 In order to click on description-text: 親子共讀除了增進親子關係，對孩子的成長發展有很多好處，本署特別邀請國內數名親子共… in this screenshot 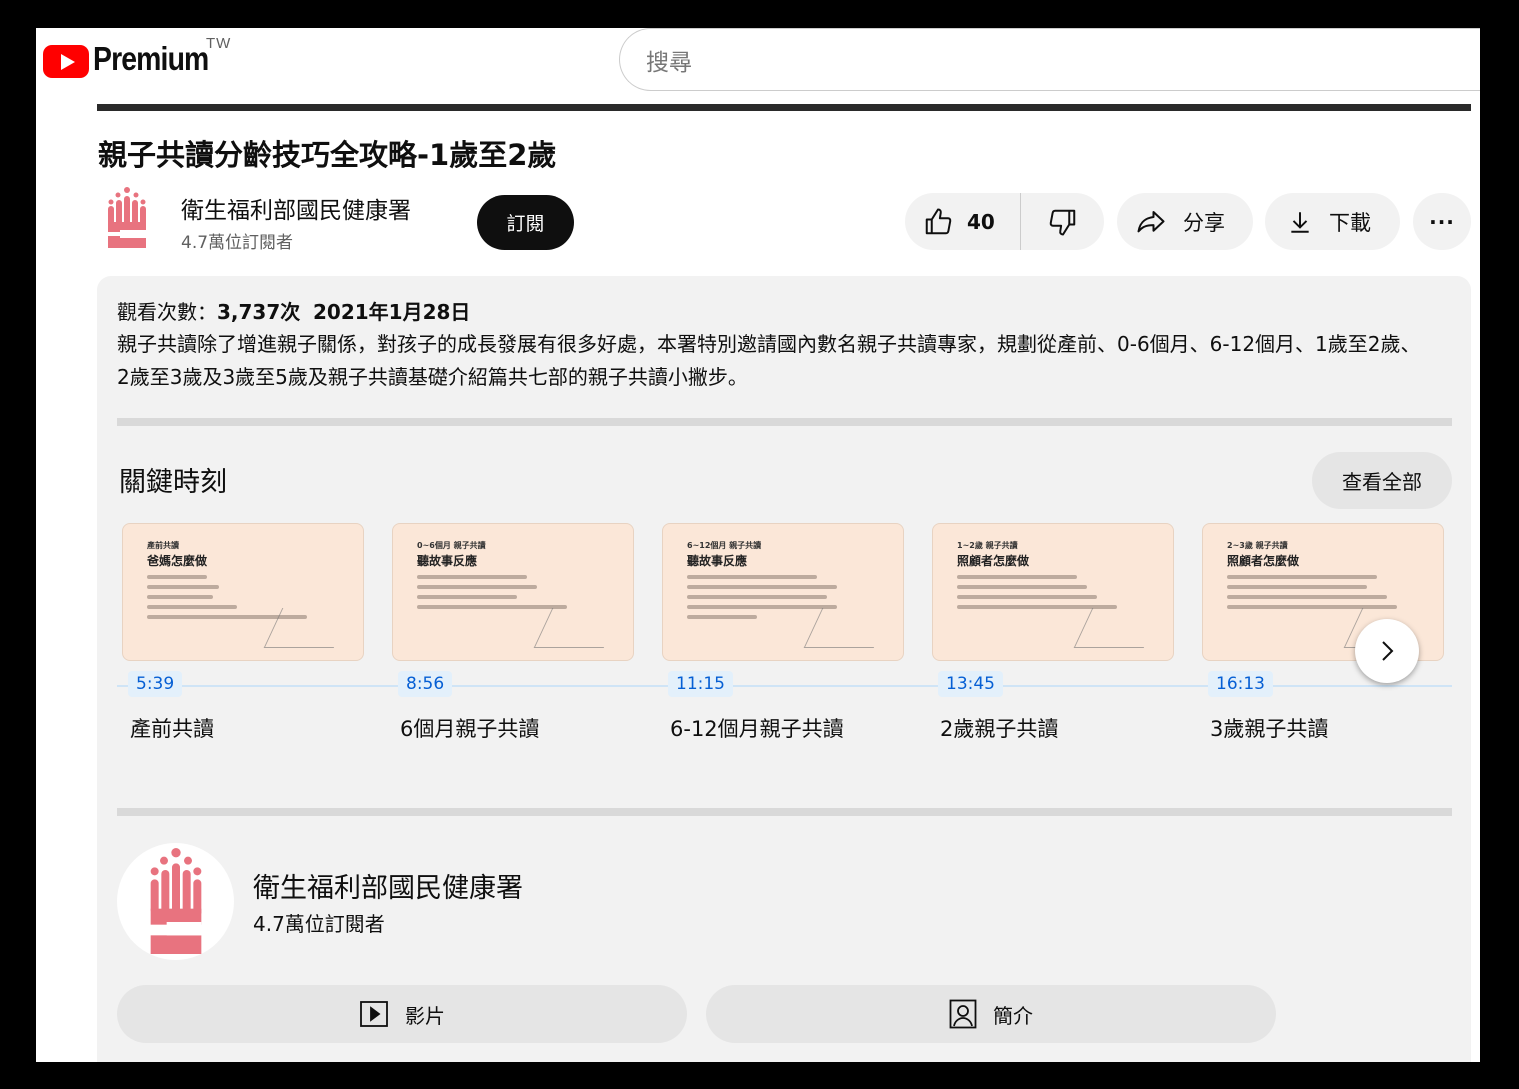, I will do `click(769, 360)`.